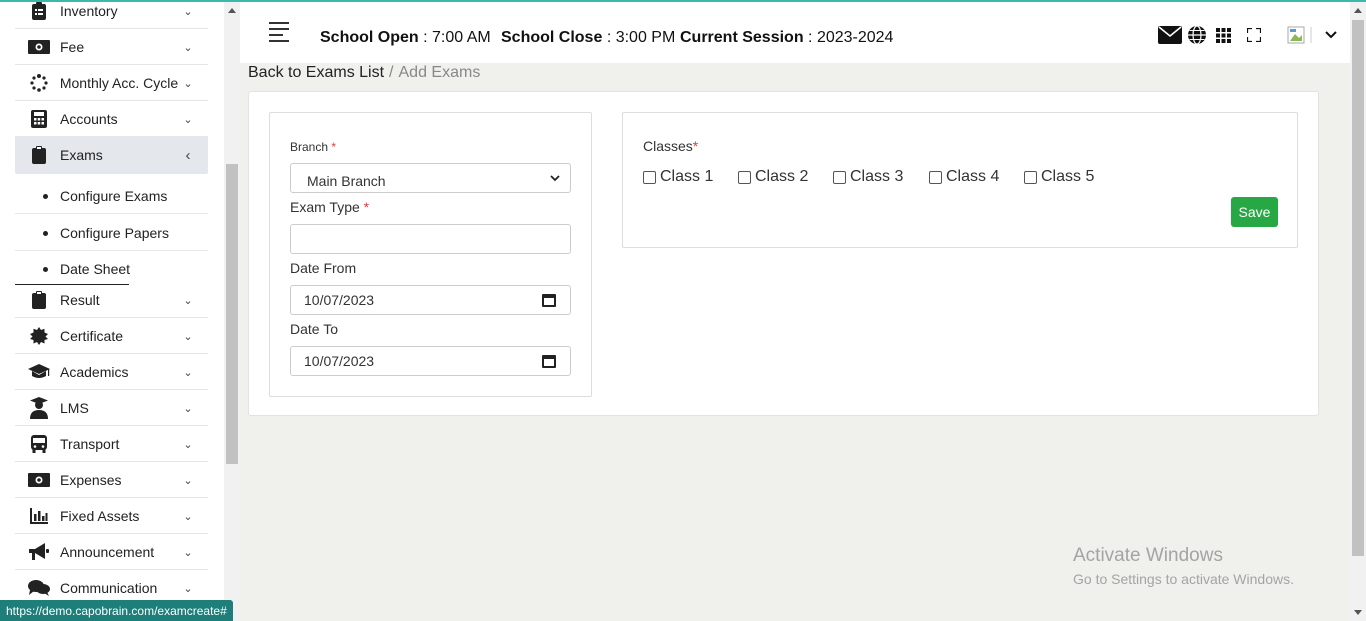 Image resolution: width=1366 pixels, height=621 pixels. I want to click on sidebar-item-inventory: Inventory ⌄, so click(111, 15).